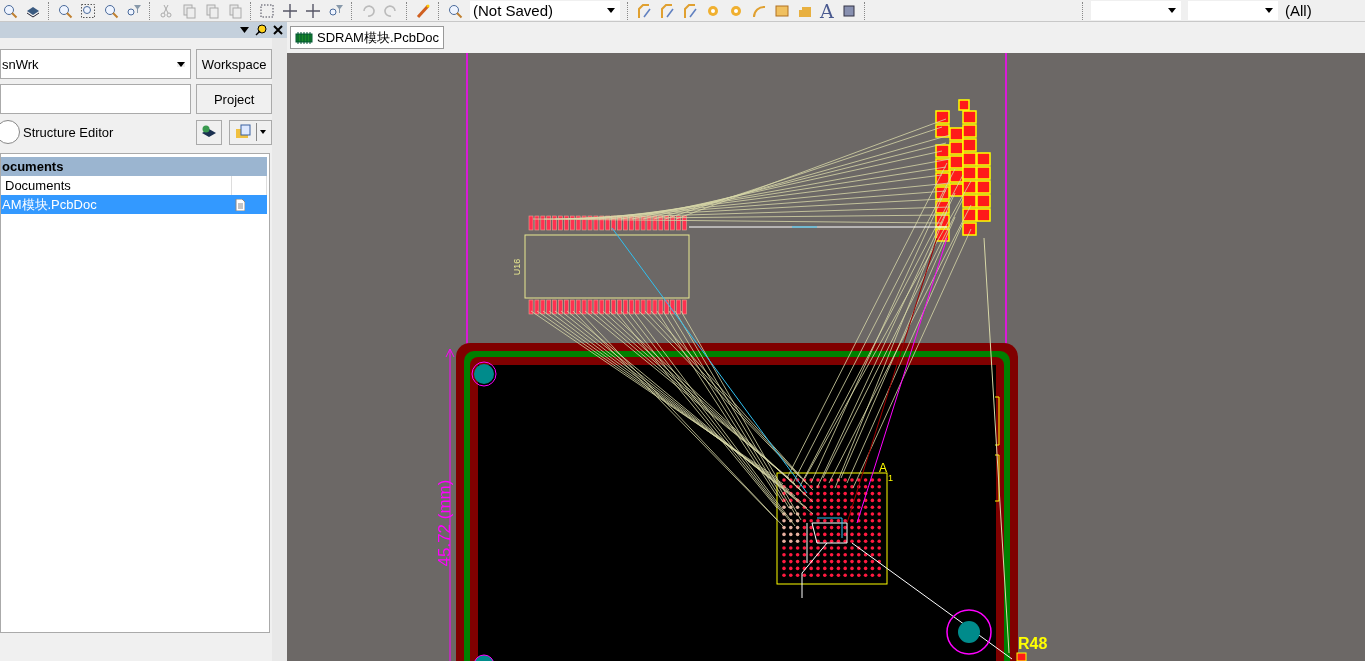 This screenshot has width=1365, height=661. What do you see at coordinates (189, 10) in the screenshot?
I see `copy-icon` at bounding box center [189, 10].